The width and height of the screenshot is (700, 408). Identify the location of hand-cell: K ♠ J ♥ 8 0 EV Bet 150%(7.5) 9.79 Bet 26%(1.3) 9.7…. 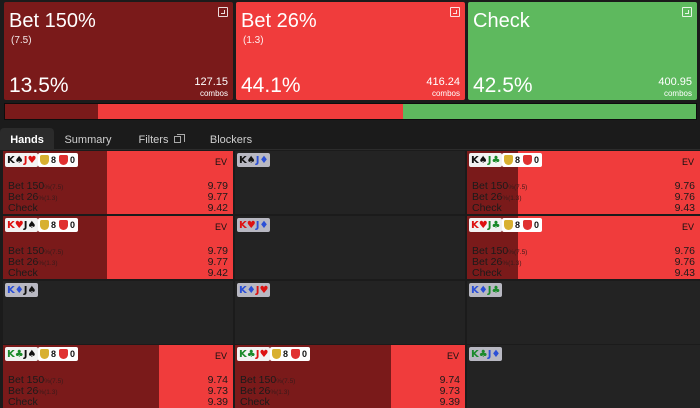
(118, 182).